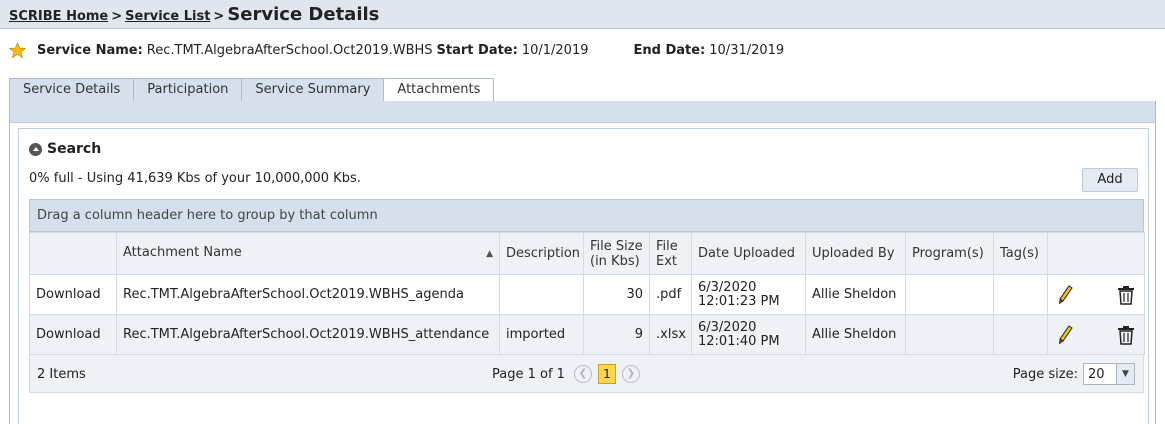 Image resolution: width=1165 pixels, height=424 pixels. What do you see at coordinates (74, 149) in the screenshot?
I see `search-title: Search` at bounding box center [74, 149].